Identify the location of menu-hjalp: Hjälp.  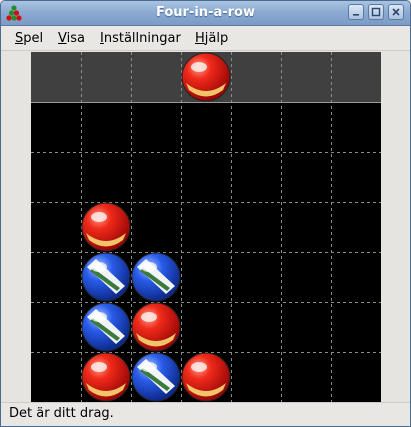
(211, 38).